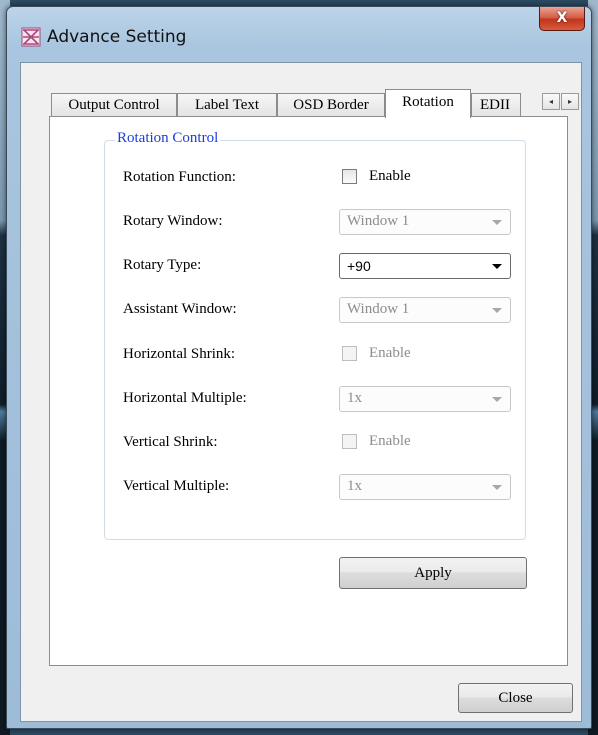 The width and height of the screenshot is (598, 735). Describe the element at coordinates (425, 310) in the screenshot. I see `assistant-window-select: Window 1` at that location.